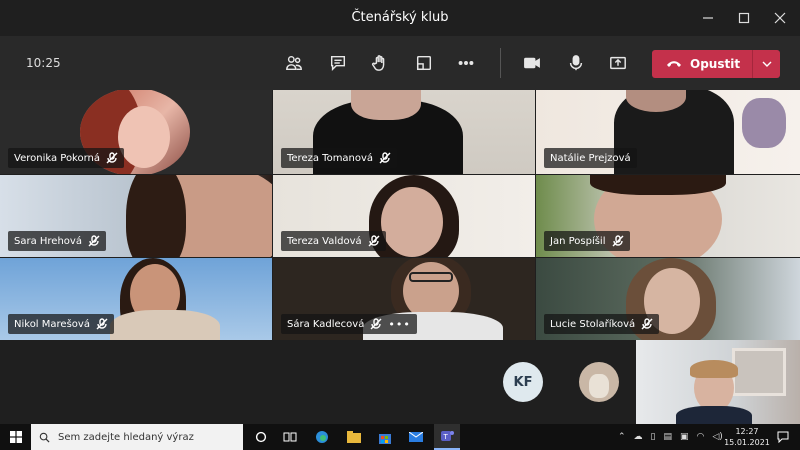  I want to click on raise-hand-button, so click(380, 63).